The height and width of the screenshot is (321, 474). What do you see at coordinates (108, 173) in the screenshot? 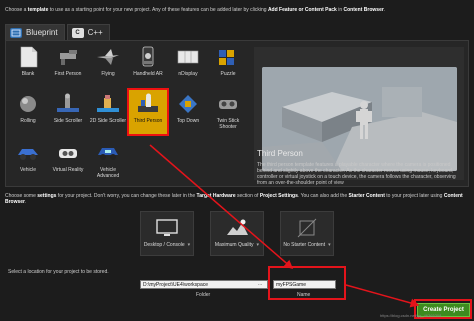
I see `template-label: Vehicle Advanced` at bounding box center [108, 173].